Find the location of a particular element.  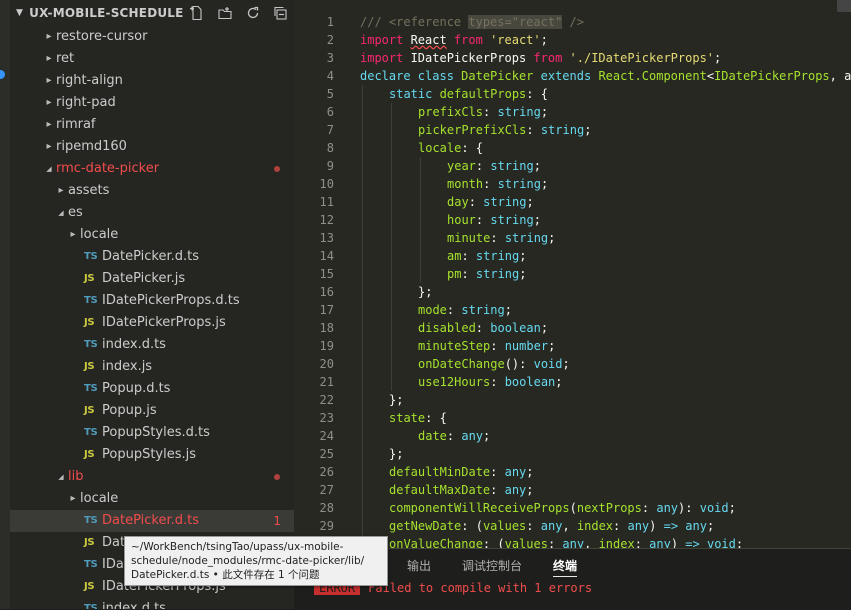

tree-item-label: PopupStyles.js is located at coordinates (149, 454).